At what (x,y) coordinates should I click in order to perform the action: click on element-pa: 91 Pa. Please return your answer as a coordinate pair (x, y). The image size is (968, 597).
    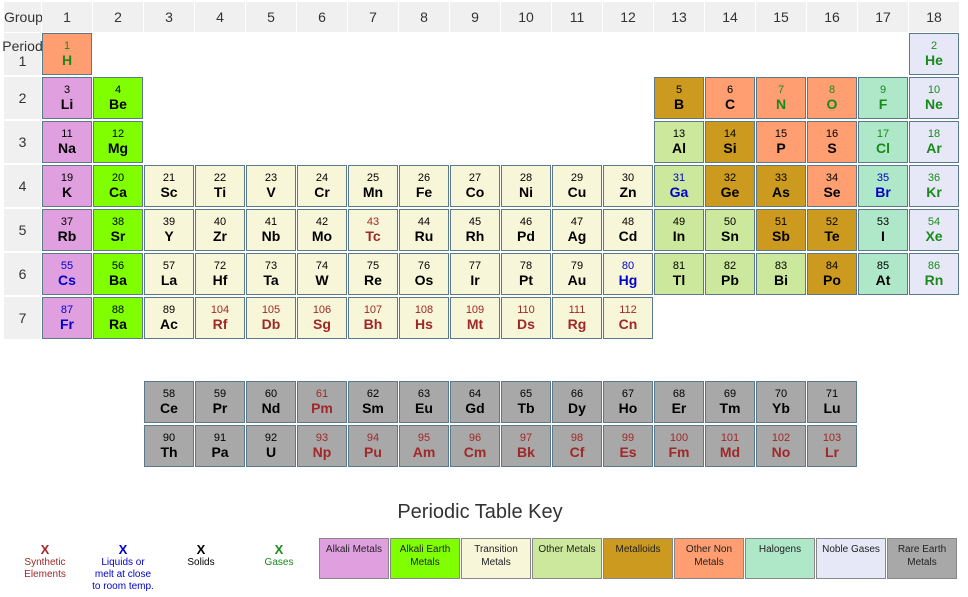
    Looking at the image, I should click on (220, 446).